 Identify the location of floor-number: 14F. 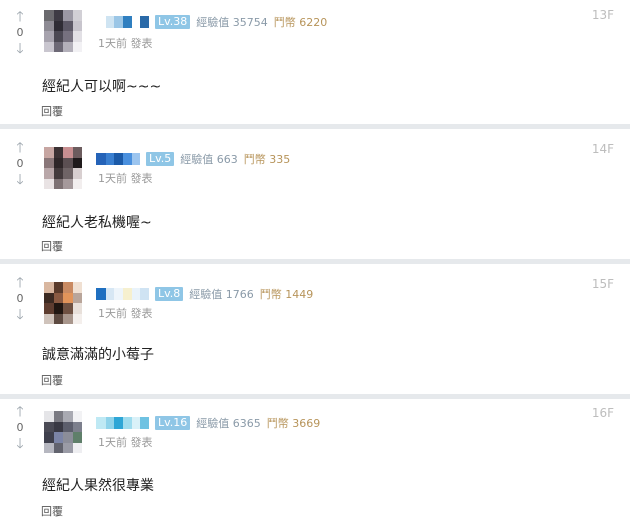
(602, 149).